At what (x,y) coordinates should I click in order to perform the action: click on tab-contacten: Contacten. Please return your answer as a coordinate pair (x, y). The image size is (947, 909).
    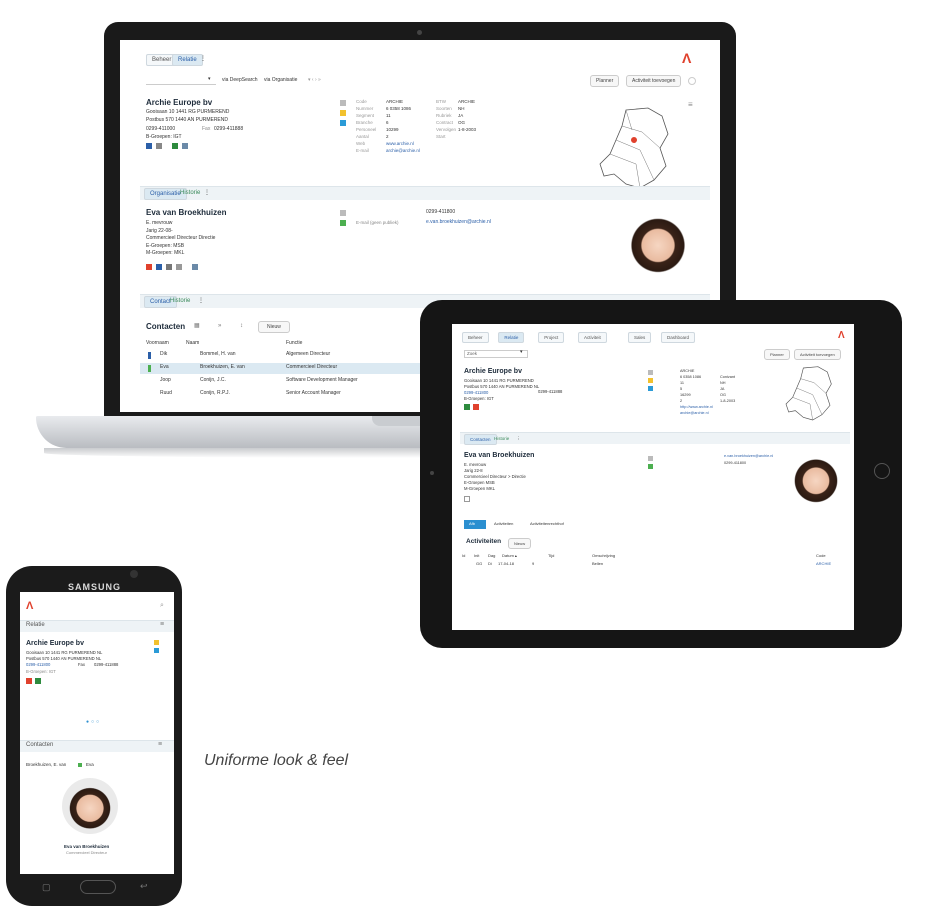
    Looking at the image, I should click on (480, 439).